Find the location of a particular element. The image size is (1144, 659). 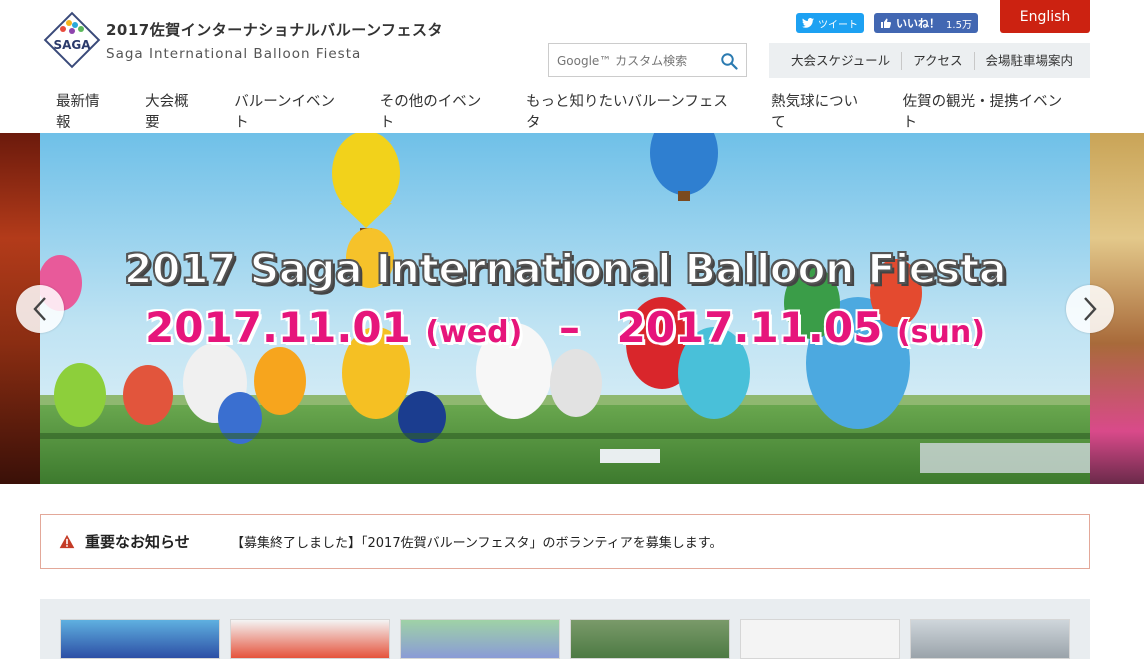

like-label: いいね！ is located at coordinates (918, 23).